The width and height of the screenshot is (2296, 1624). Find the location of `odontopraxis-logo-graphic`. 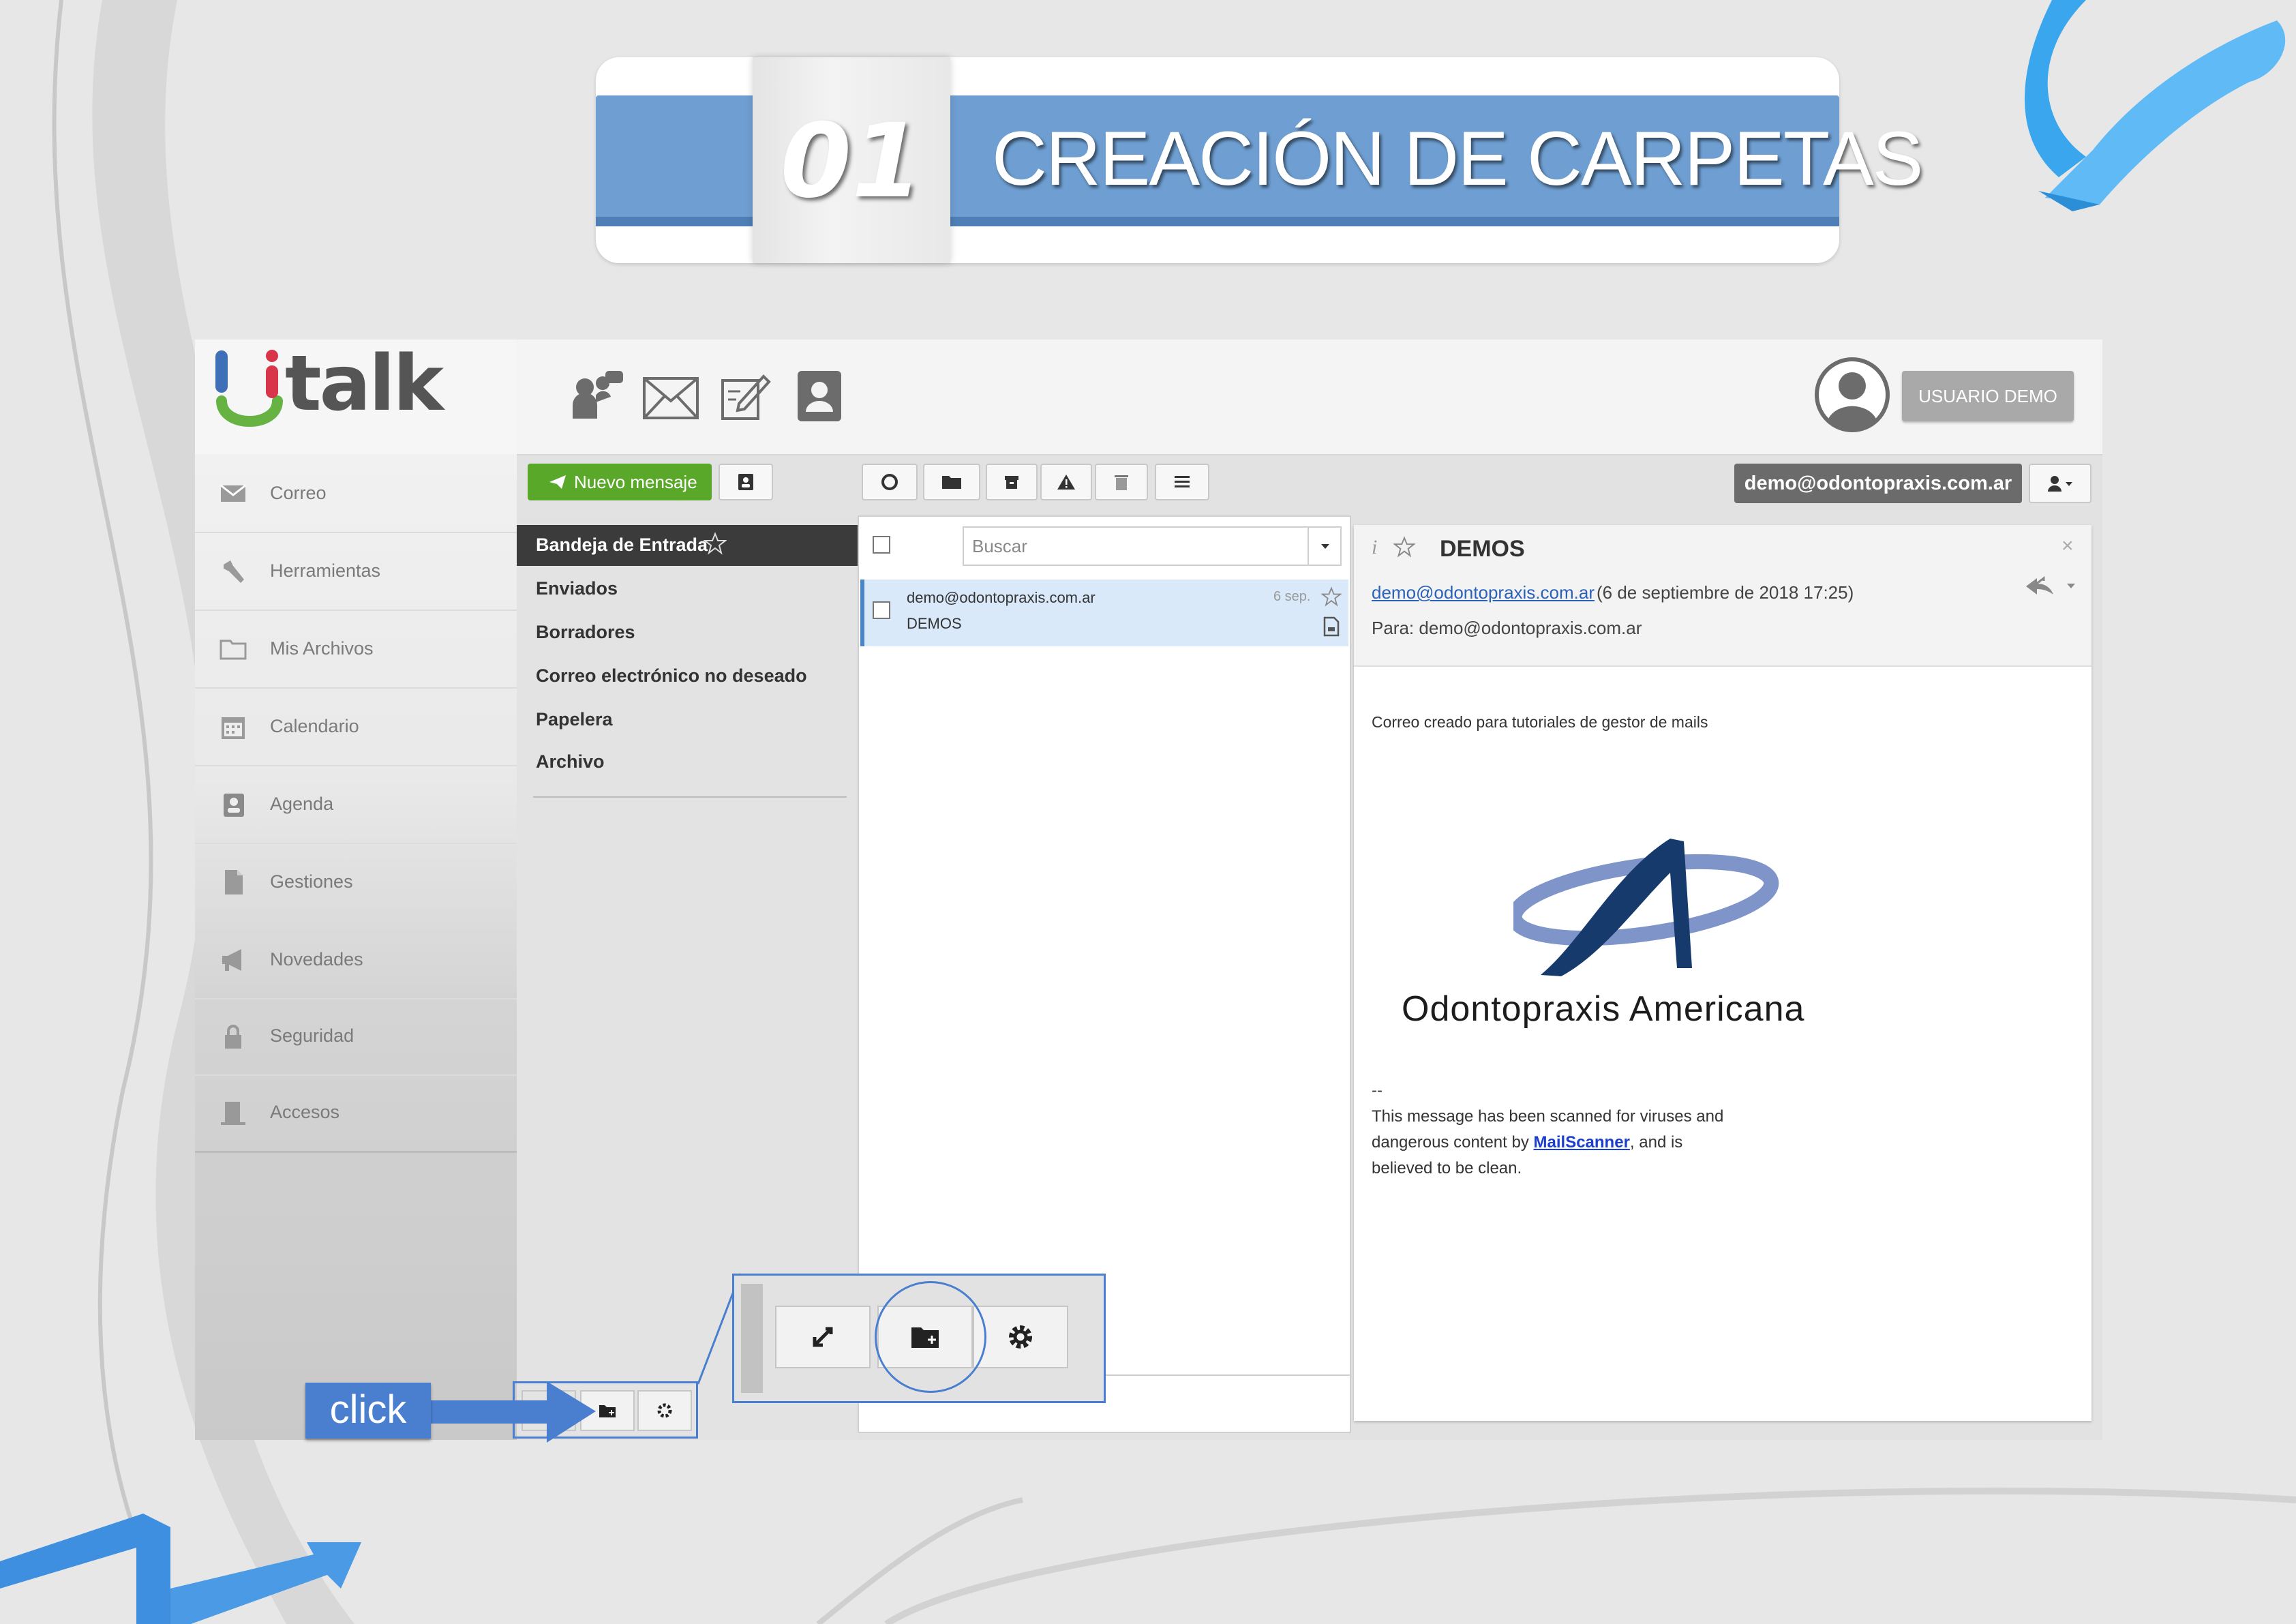

odontopraxis-logo-graphic is located at coordinates (1646, 907).